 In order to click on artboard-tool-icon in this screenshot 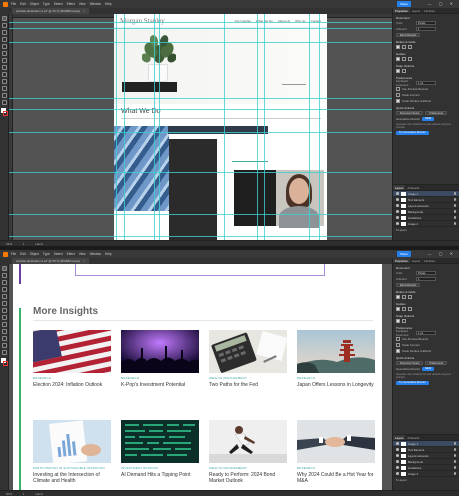, I will do `click(4, 338)`.